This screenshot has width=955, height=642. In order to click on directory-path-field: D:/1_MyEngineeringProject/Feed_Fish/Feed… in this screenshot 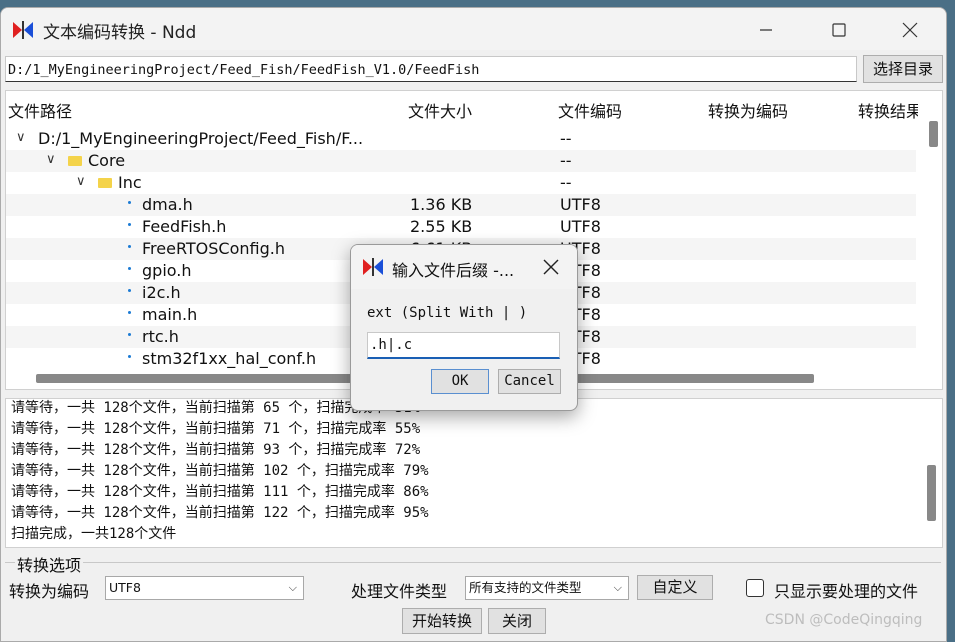, I will do `click(431, 69)`.